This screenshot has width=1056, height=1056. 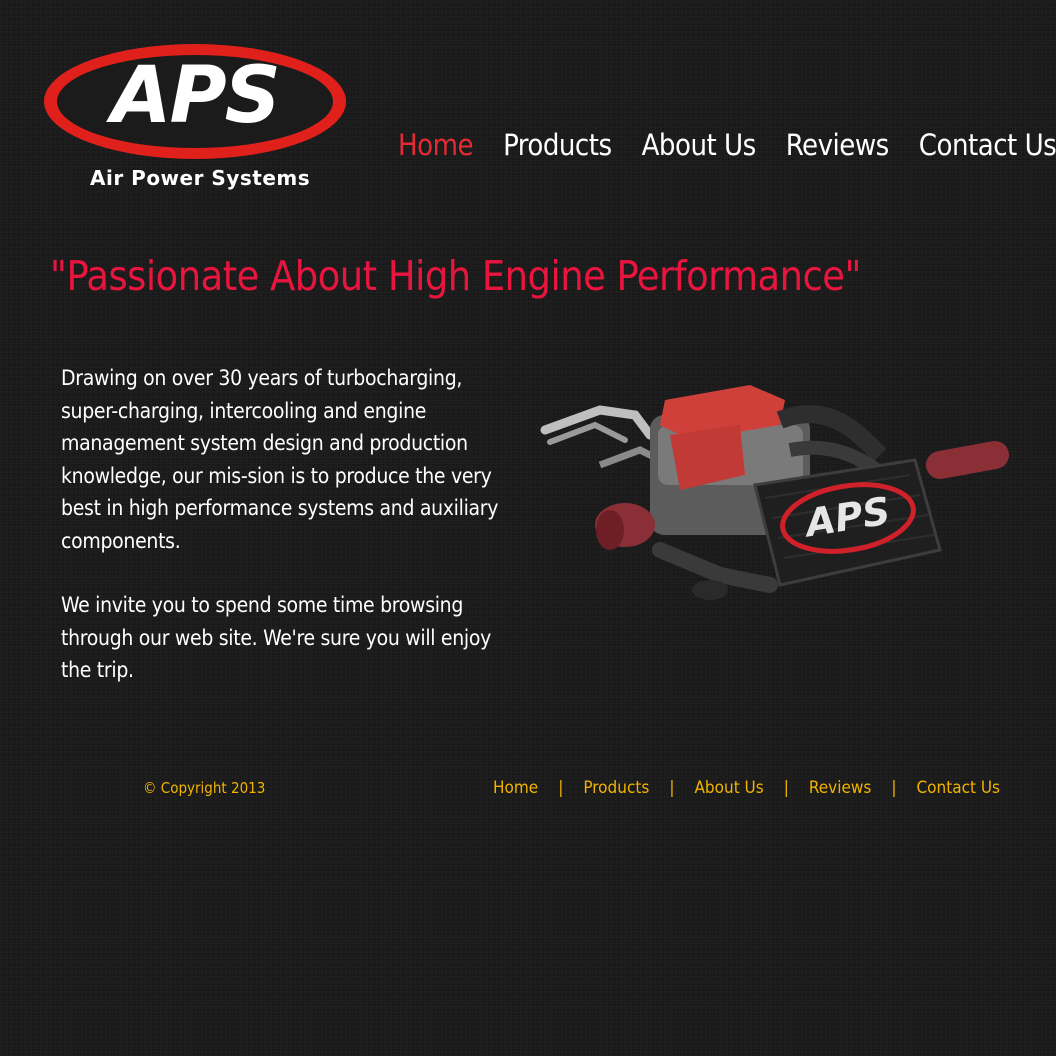 I want to click on footer-link-products: Products, so click(x=616, y=788).